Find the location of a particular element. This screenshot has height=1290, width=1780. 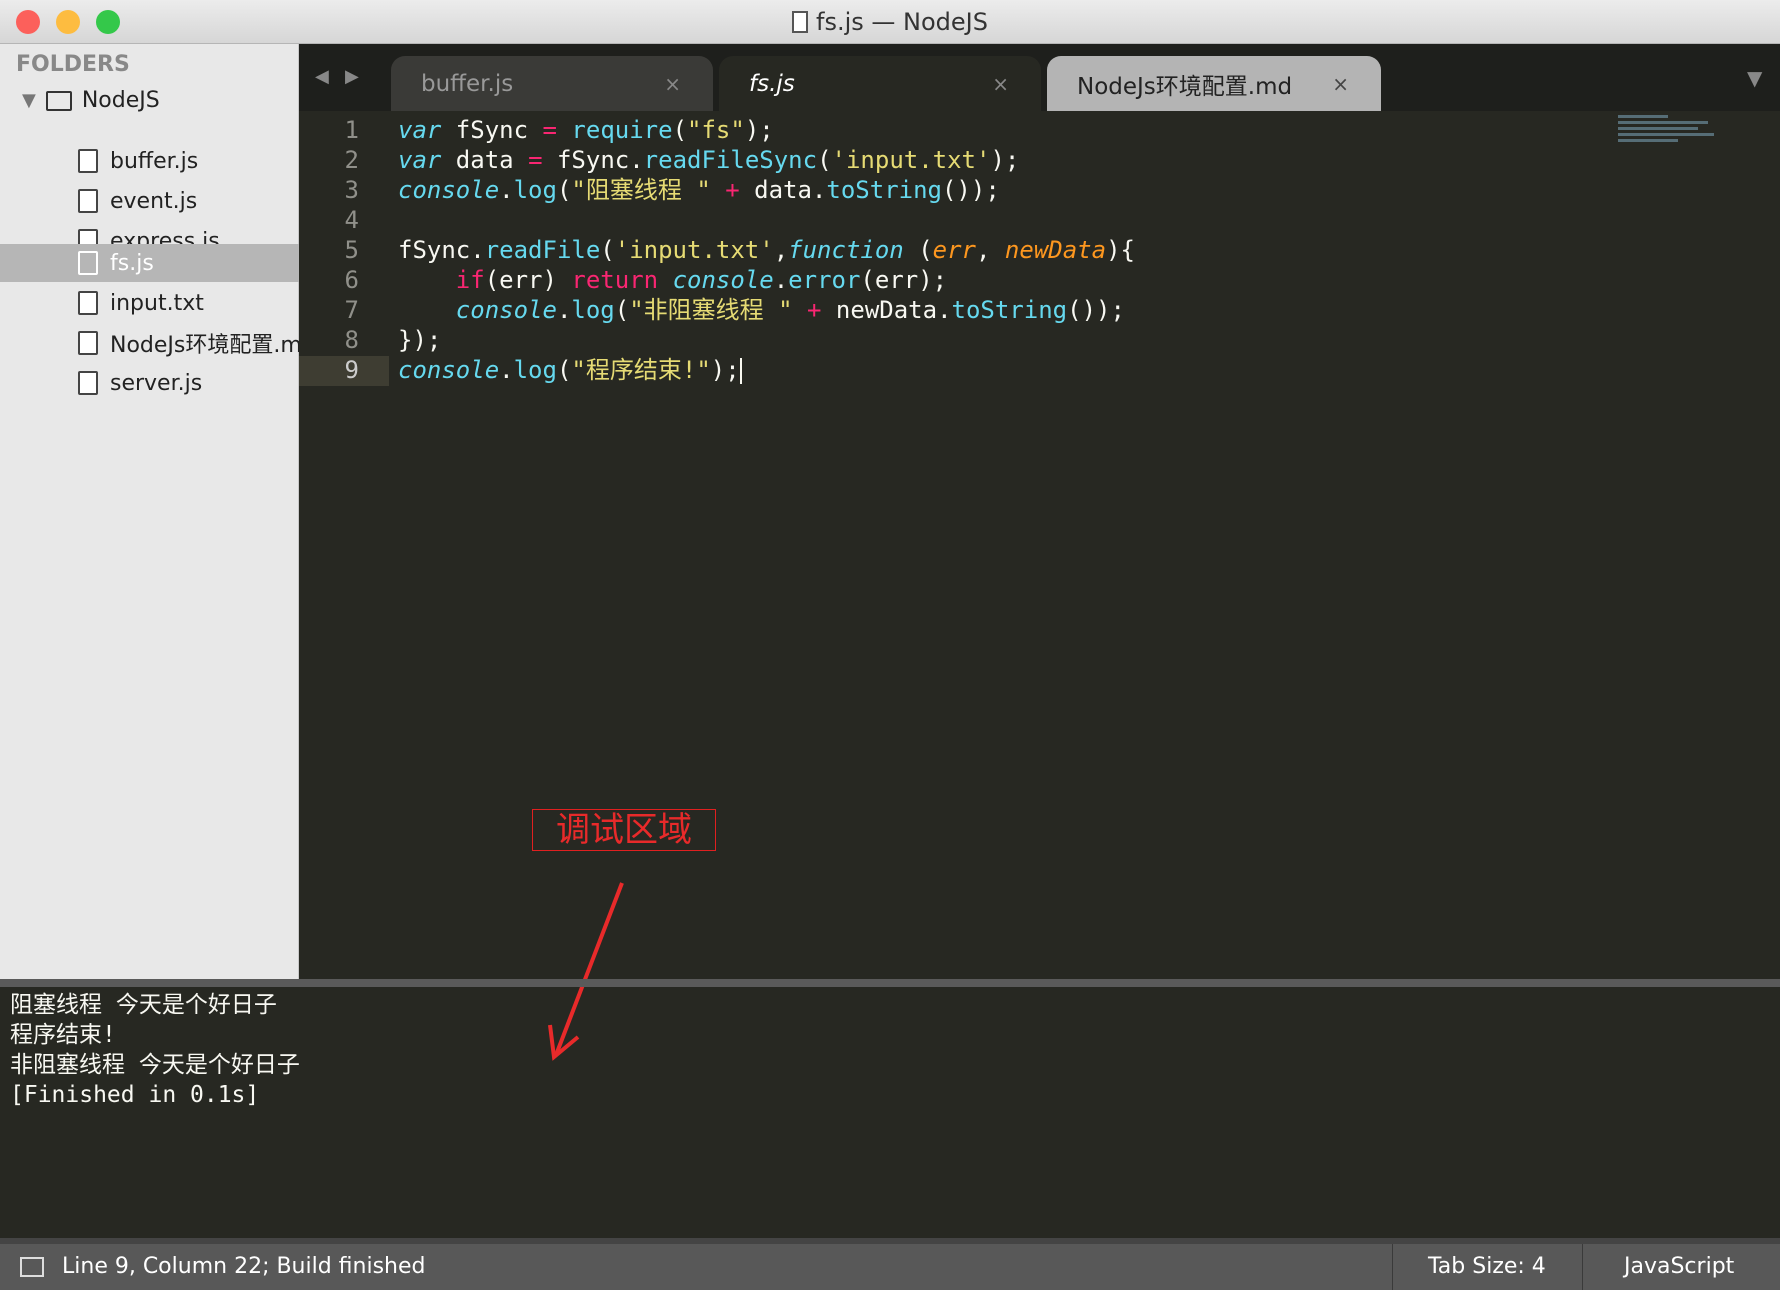

output-line: 程序结束! is located at coordinates (63, 1035).